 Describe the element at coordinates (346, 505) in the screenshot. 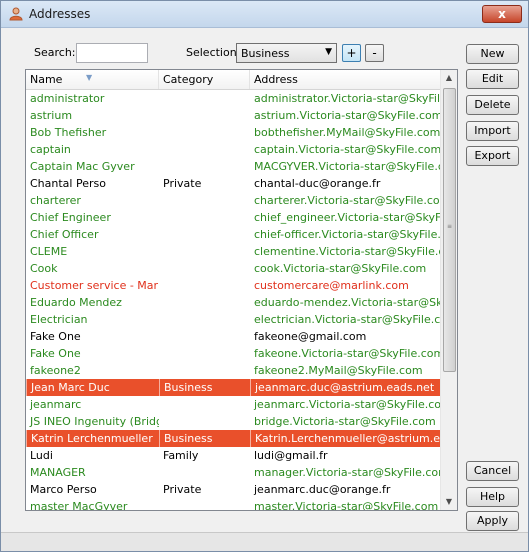

I see `row-address: master.Victoria-star@SkyFile.com` at that location.